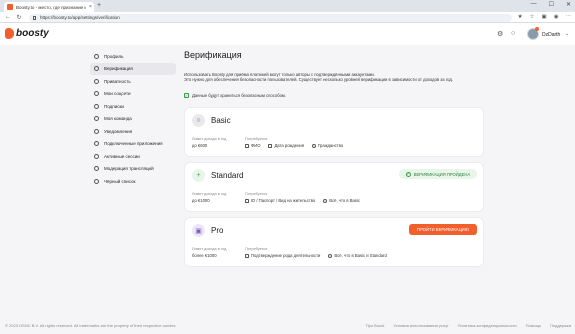 The width and height of the screenshot is (575, 334). What do you see at coordinates (556, 17) in the screenshot?
I see `profile-icon: ◉` at bounding box center [556, 17].